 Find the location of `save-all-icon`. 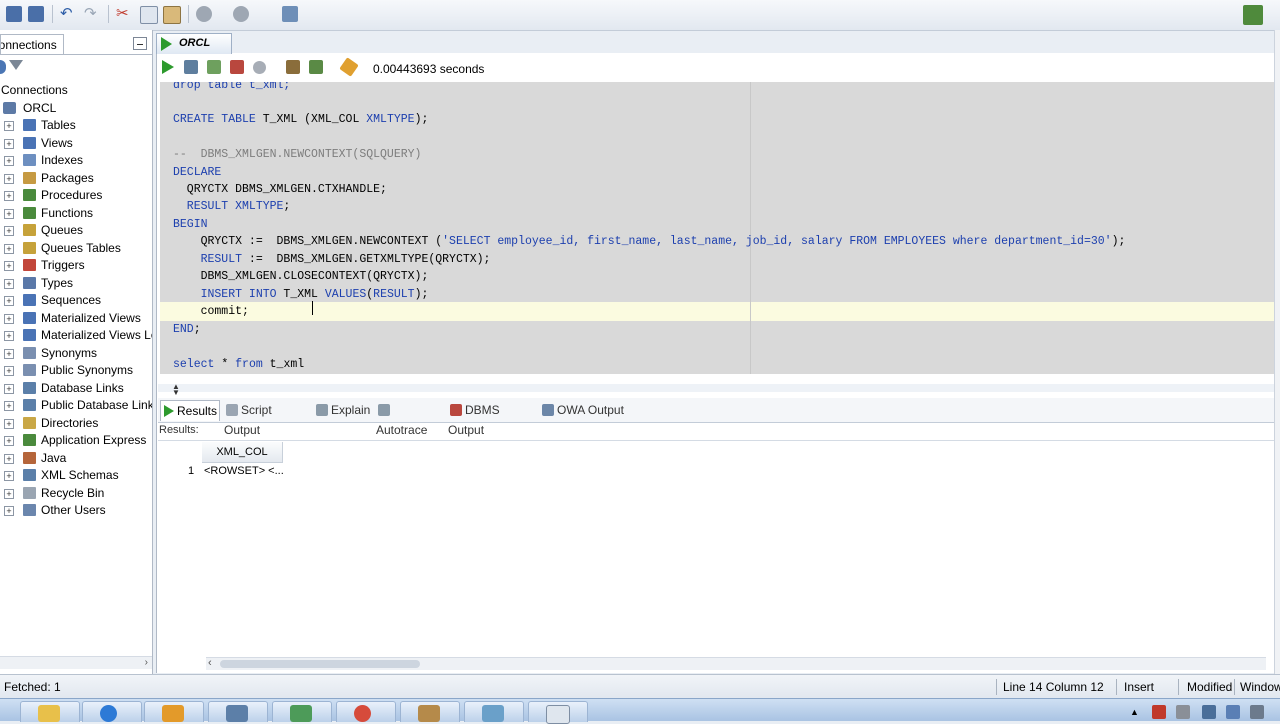

save-all-icon is located at coordinates (36, 14).